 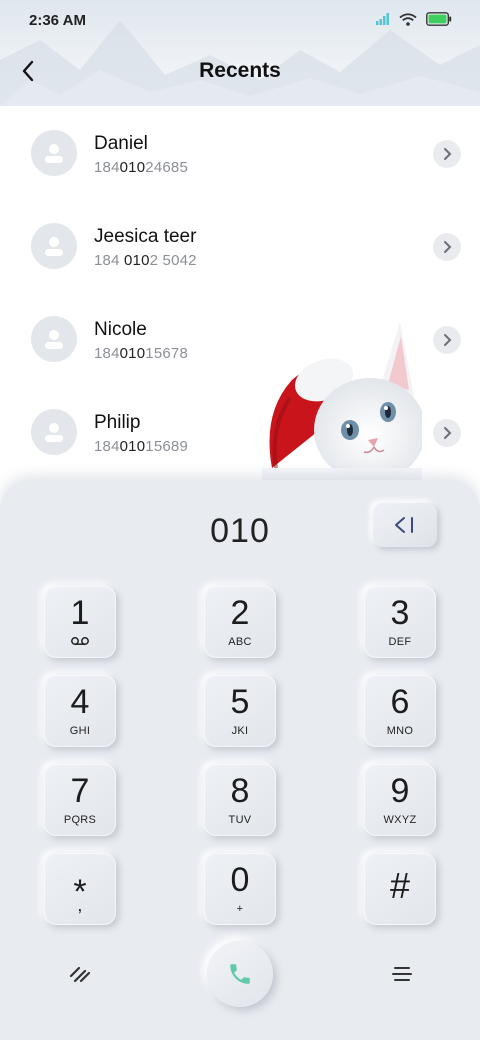 I want to click on menu-button, so click(x=402, y=974).